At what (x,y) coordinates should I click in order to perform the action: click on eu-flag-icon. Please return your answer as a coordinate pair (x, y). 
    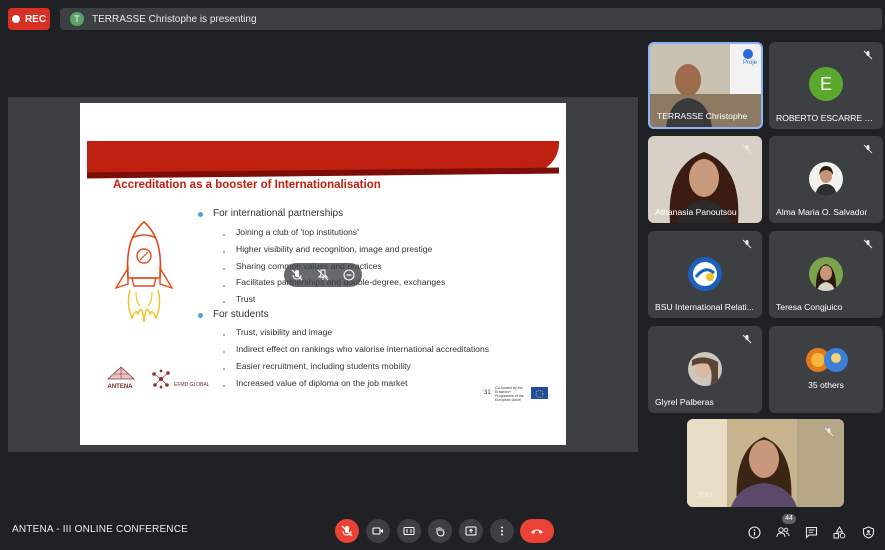
    Looking at the image, I should click on (539, 393).